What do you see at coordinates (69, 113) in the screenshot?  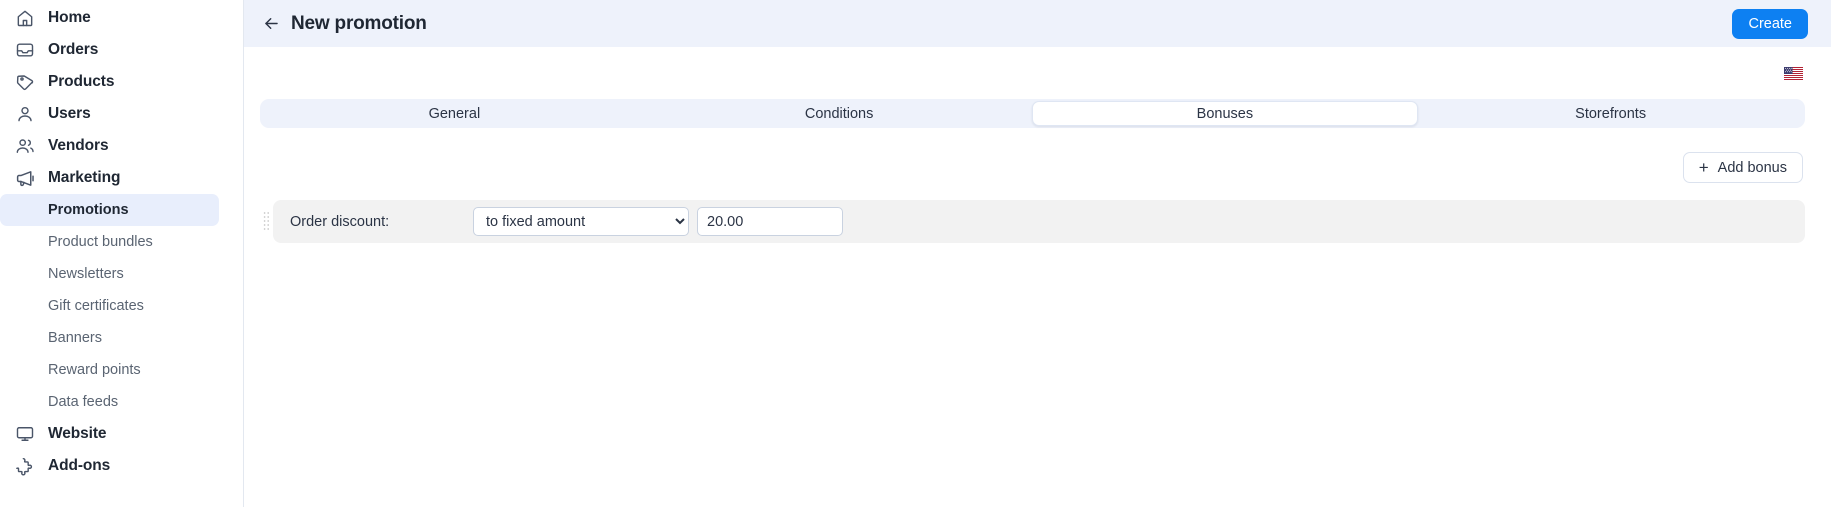 I see `sidebar-item-label: Users` at bounding box center [69, 113].